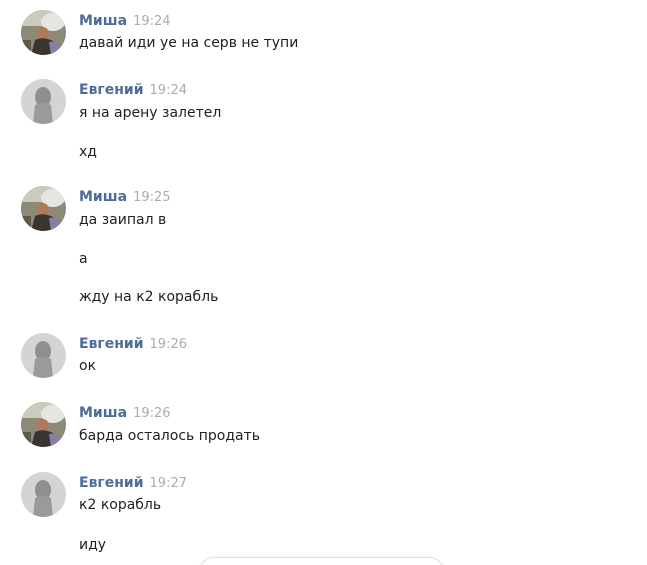 This screenshot has height=565, width=647. What do you see at coordinates (88, 152) in the screenshot?
I see `message-text: хд` at bounding box center [88, 152].